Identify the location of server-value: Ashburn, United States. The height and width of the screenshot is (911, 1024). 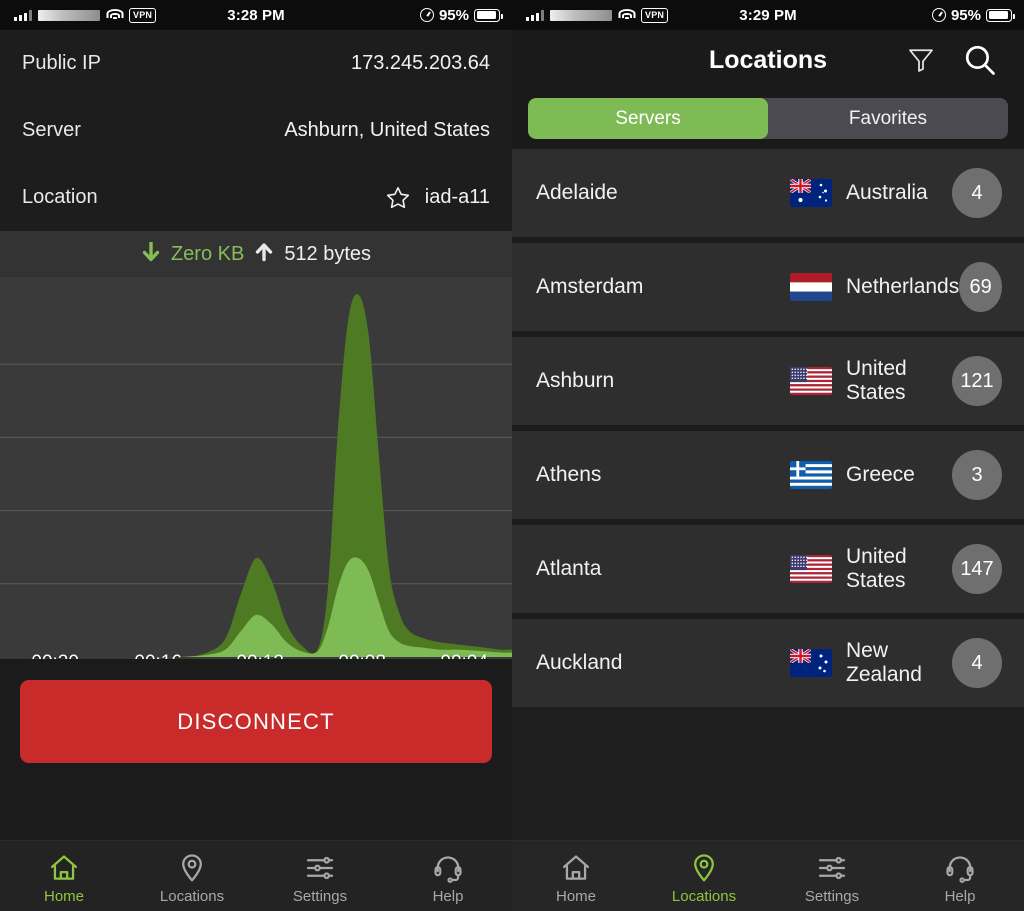
(387, 130).